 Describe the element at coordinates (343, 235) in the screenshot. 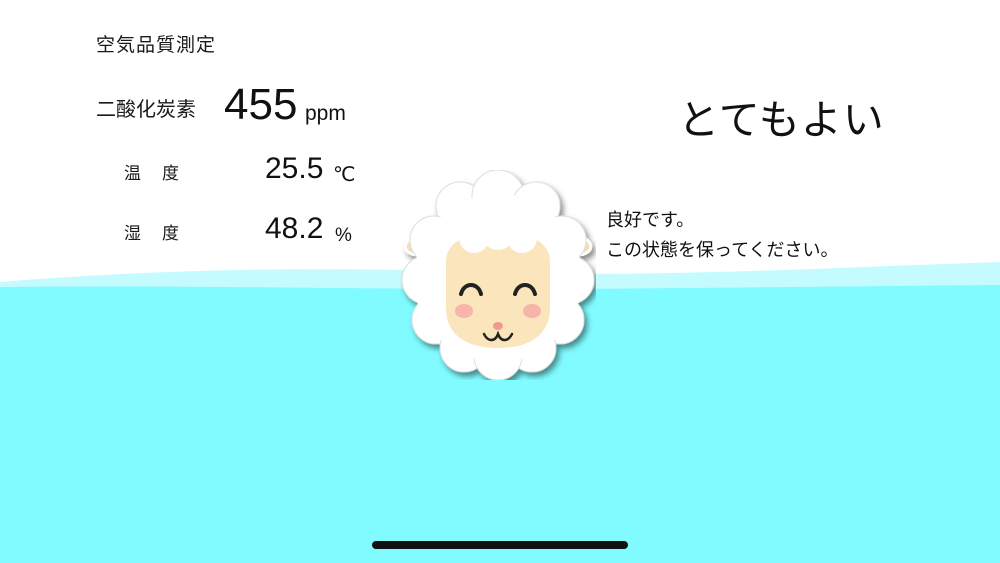

I see `humidity-unit: %` at that location.